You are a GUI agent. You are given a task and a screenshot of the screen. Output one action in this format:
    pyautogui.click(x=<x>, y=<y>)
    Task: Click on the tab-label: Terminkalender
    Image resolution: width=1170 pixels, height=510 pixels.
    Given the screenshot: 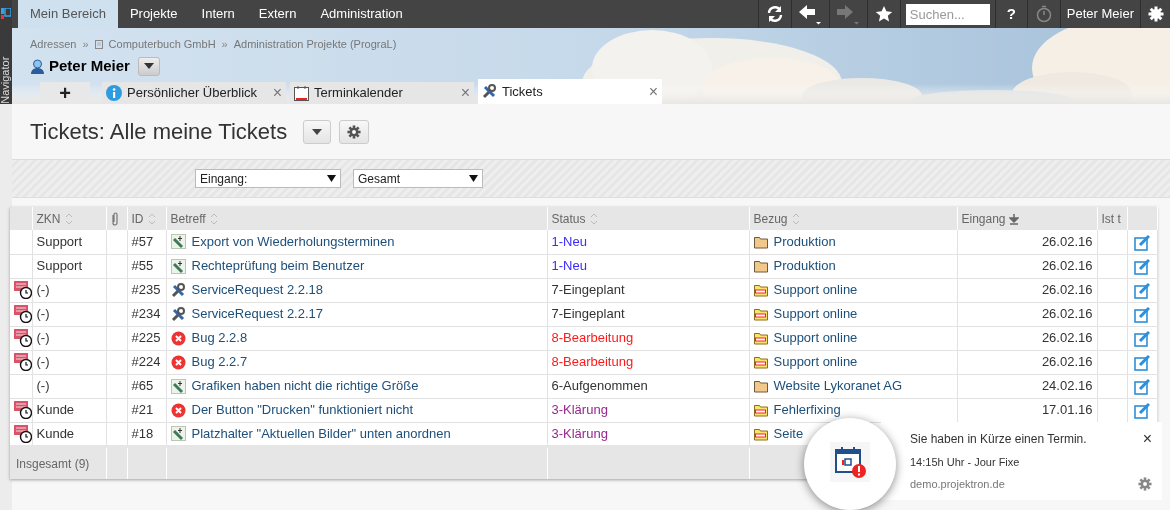 What is the action you would take?
    pyautogui.click(x=385, y=93)
    